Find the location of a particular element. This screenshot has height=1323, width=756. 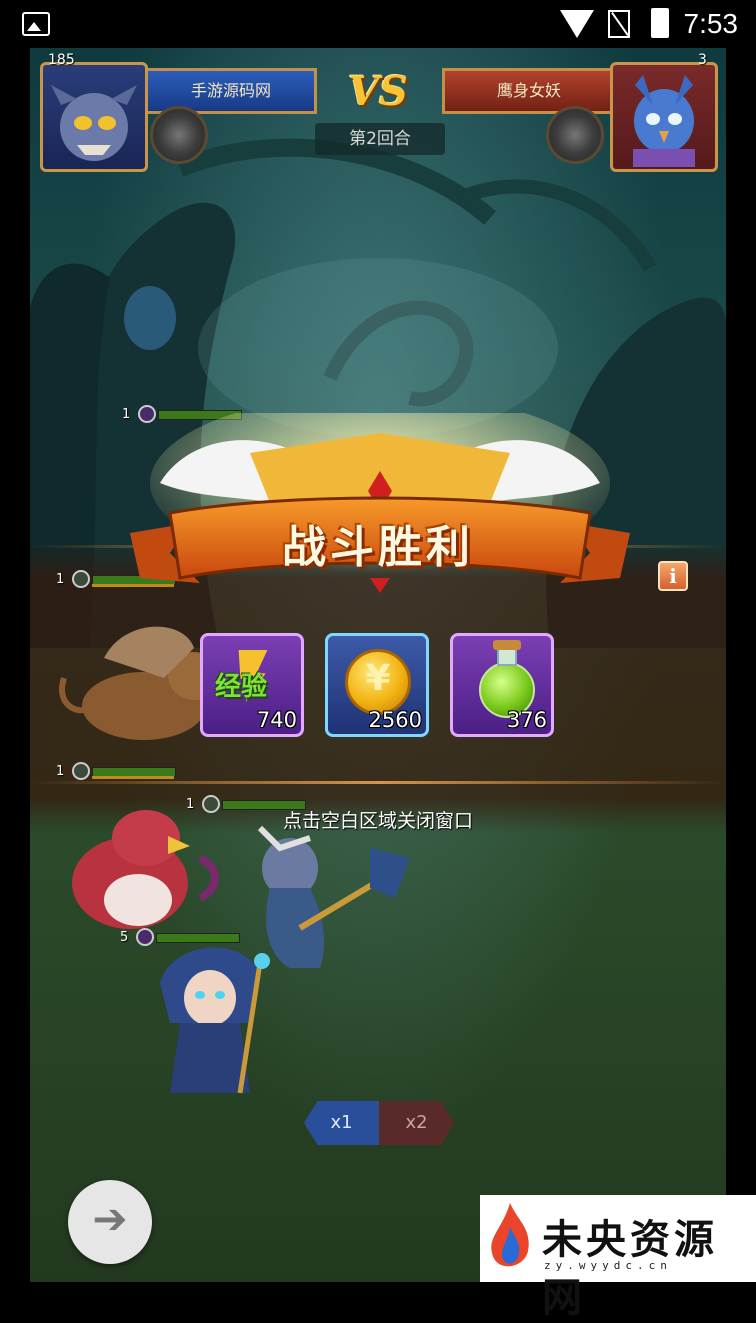

no-sim-icon is located at coordinates (619, 24).